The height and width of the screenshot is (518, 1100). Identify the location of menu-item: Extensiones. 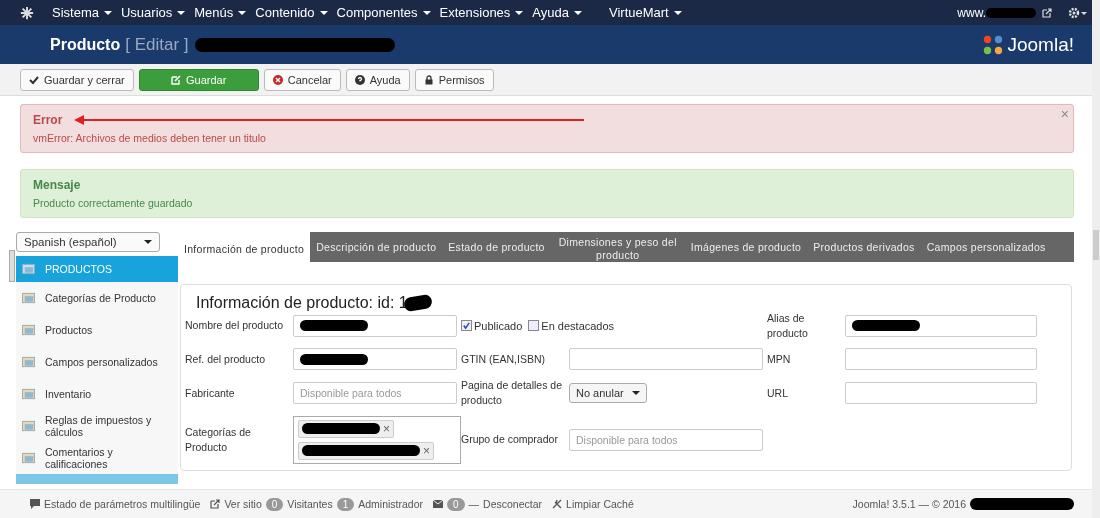
(485, 12).